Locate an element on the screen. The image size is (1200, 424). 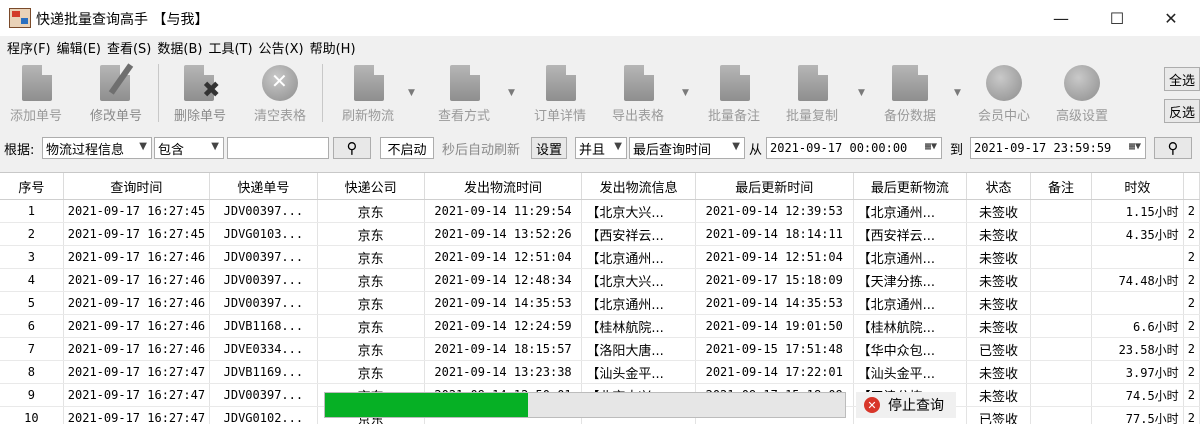
time-field-select: 最后查询时间 ▼ is located at coordinates (687, 148).